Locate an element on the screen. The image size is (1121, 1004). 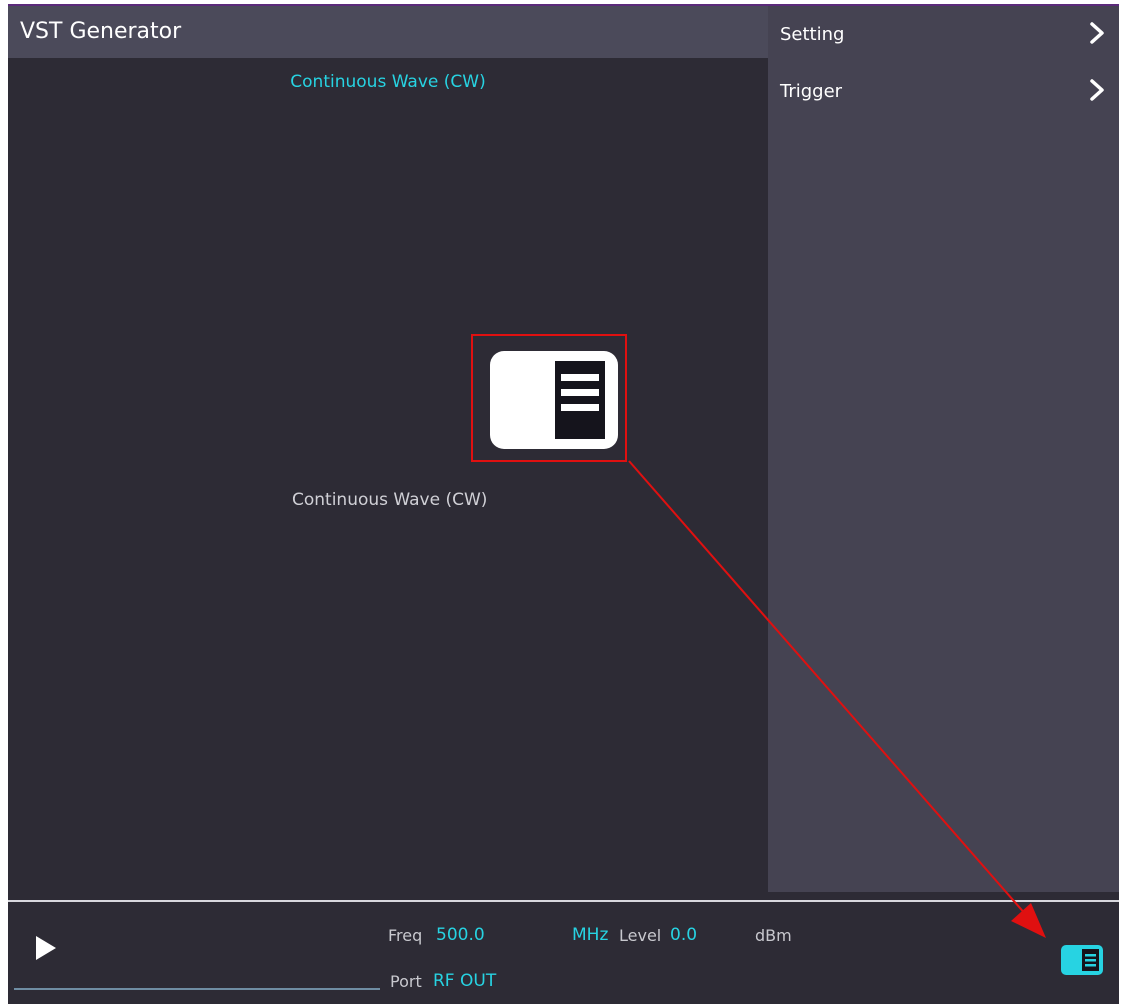
mode-title: Continuous Wave (CW) is located at coordinates (388, 82).